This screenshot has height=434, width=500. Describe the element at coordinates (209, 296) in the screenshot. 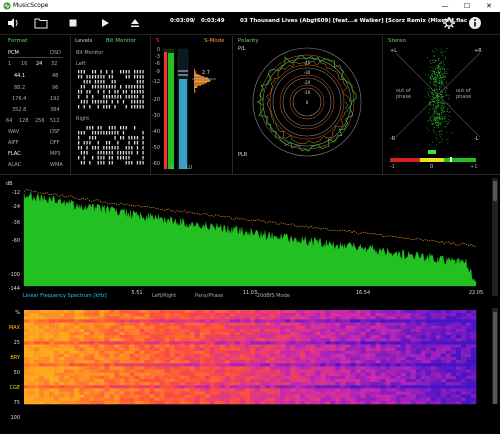

I see `spectrum-pause-label: Pans/Phase` at that location.